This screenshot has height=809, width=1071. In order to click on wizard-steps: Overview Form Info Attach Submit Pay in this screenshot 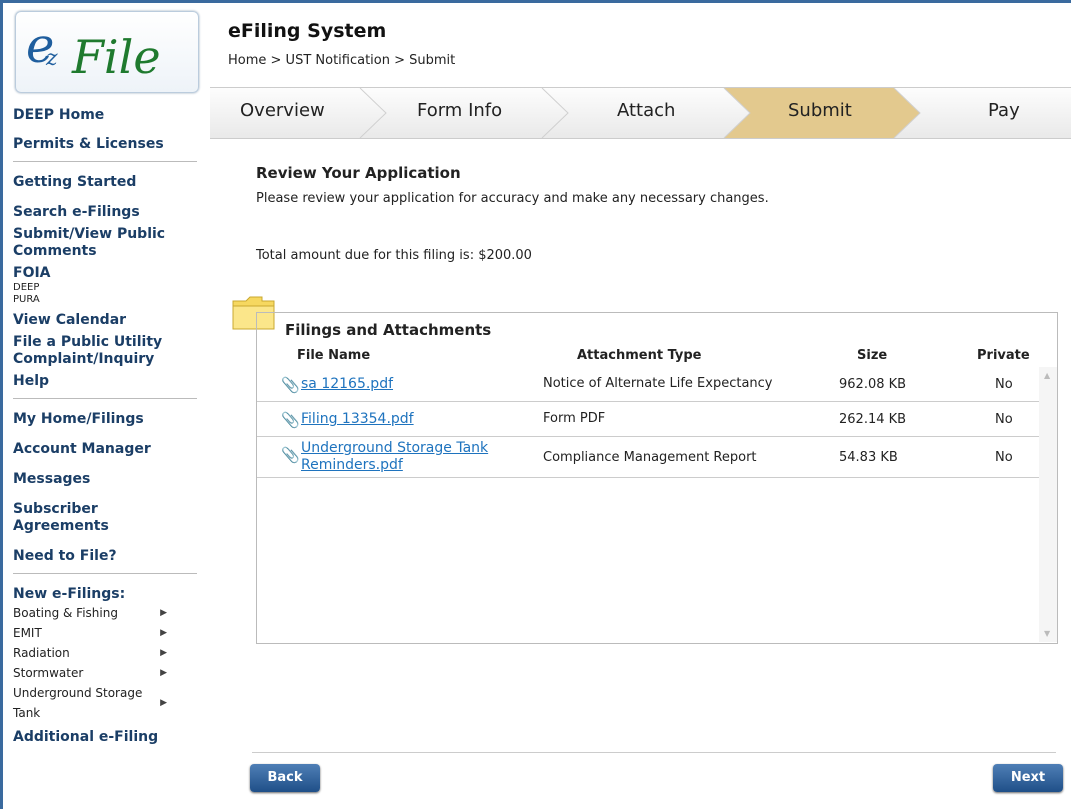, I will do `click(640, 113)`.